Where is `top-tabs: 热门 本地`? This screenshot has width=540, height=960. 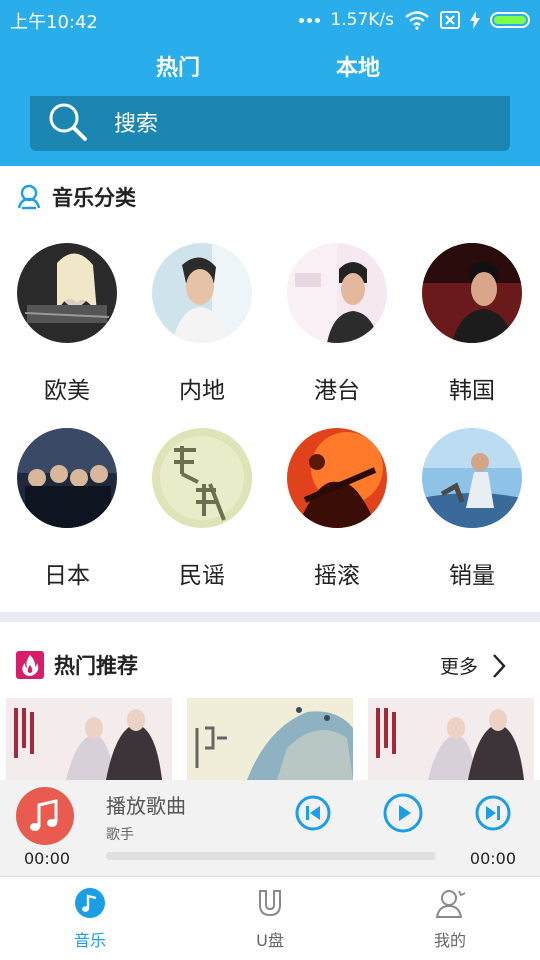 top-tabs: 热门 本地 is located at coordinates (270, 68).